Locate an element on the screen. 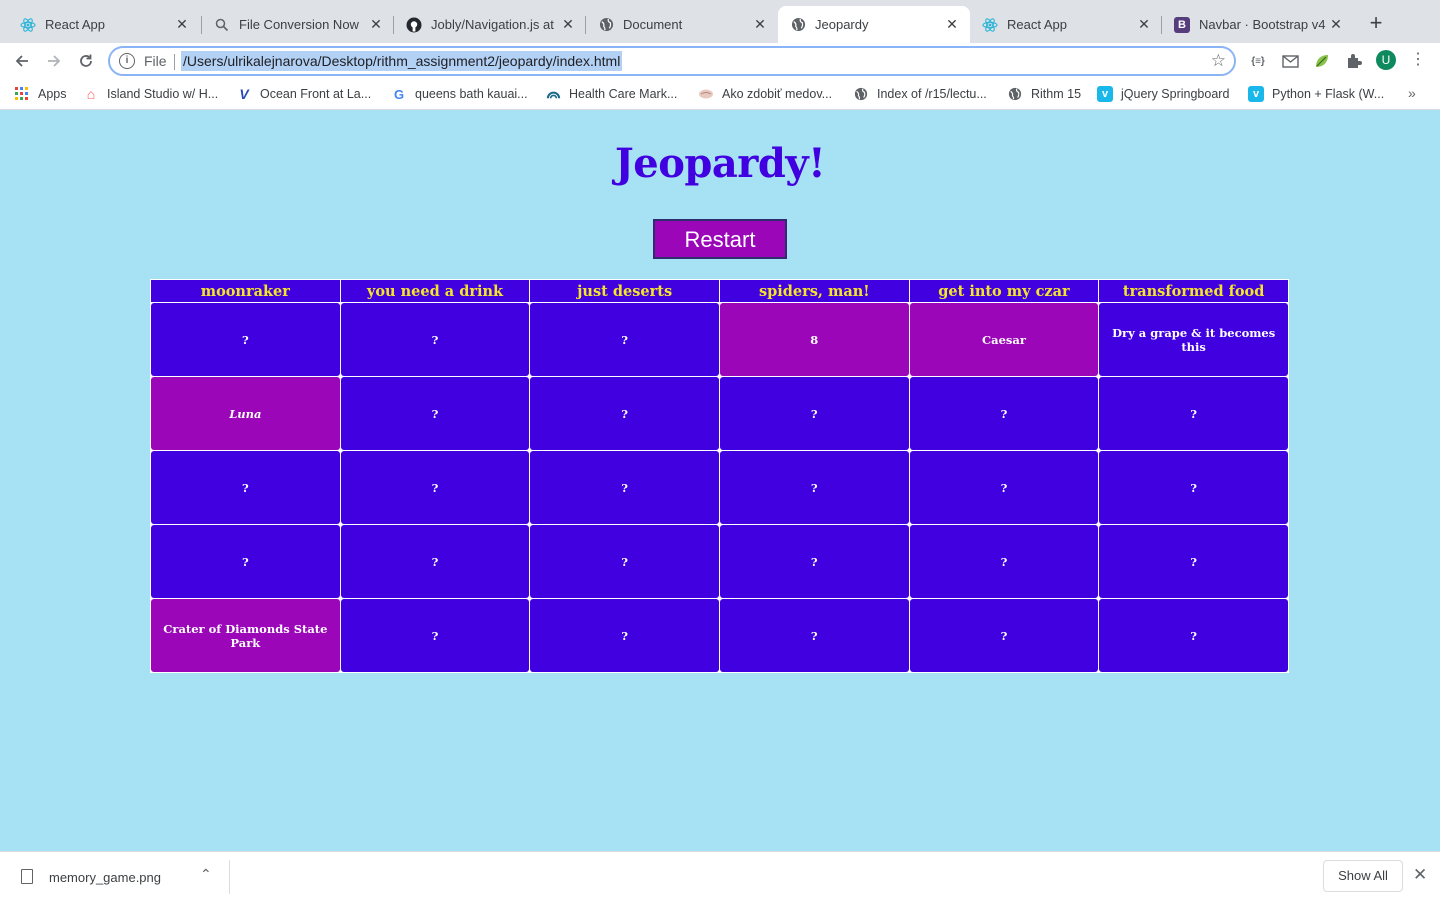 This screenshot has height=900, width=1440. tab-jeopardy: Jeopardy ✕ is located at coordinates (874, 24).